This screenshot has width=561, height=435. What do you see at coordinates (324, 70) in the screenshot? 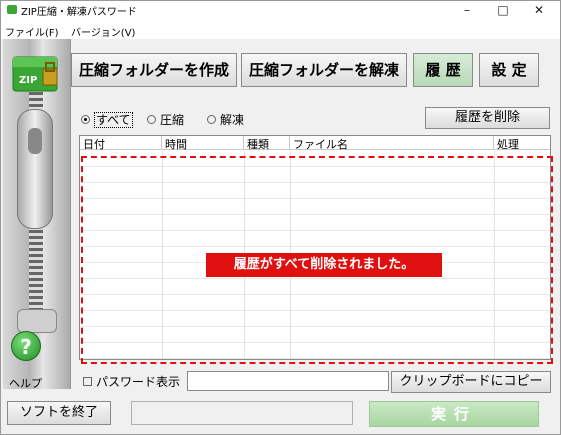
I see `extract-zip-button: 圧縮フォルダーを解凍` at bounding box center [324, 70].